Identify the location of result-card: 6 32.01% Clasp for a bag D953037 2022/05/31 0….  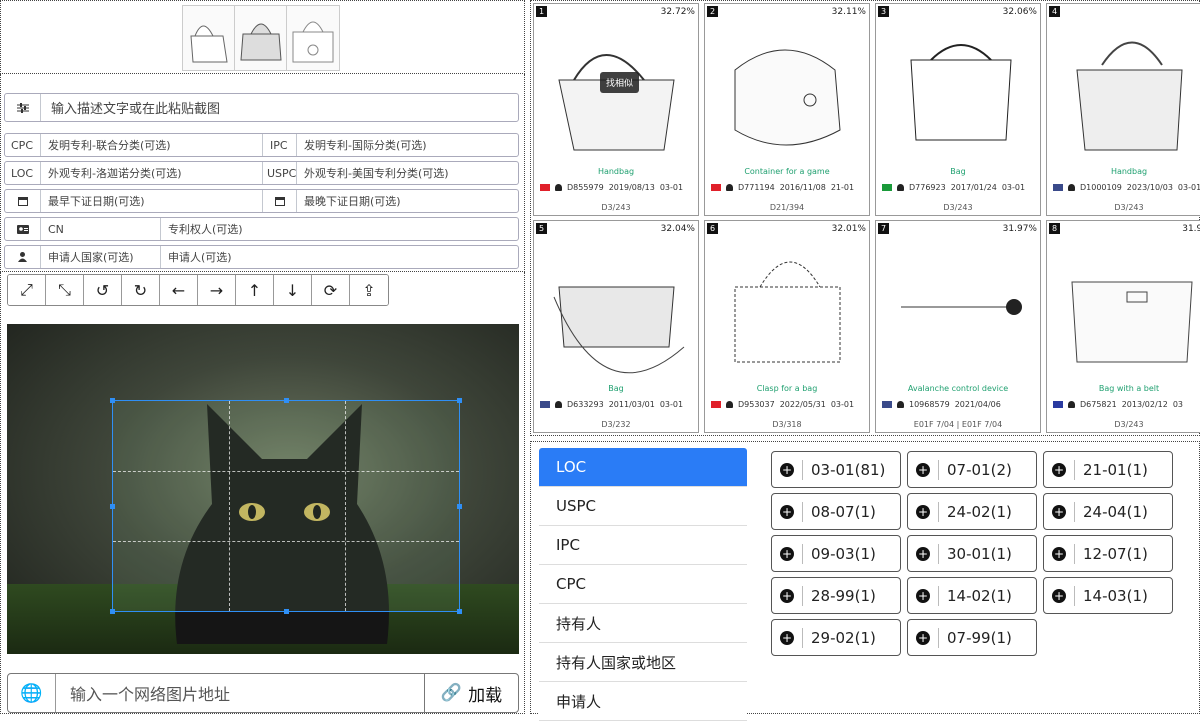
(787, 326).